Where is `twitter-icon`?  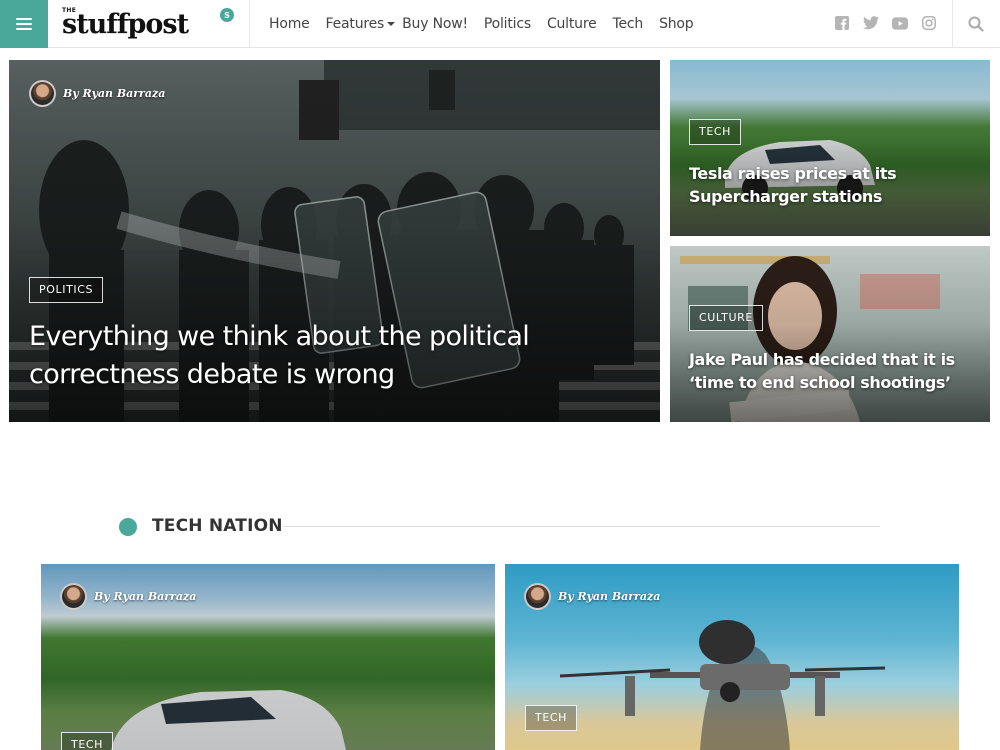
twitter-icon is located at coordinates (871, 23).